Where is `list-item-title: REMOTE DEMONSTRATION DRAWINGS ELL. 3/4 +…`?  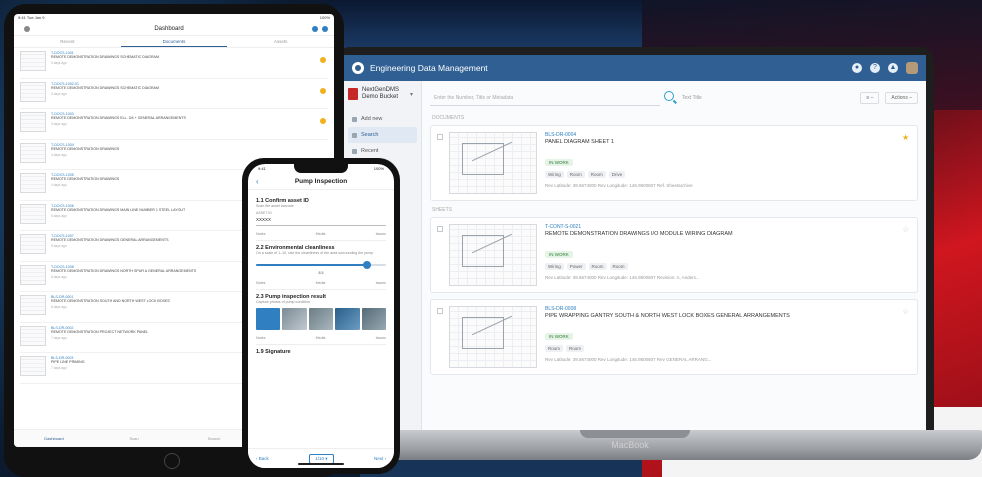 list-item-title: REMOTE DEMONSTRATION DRAWINGS ELL. 3/4 +… is located at coordinates (118, 118).